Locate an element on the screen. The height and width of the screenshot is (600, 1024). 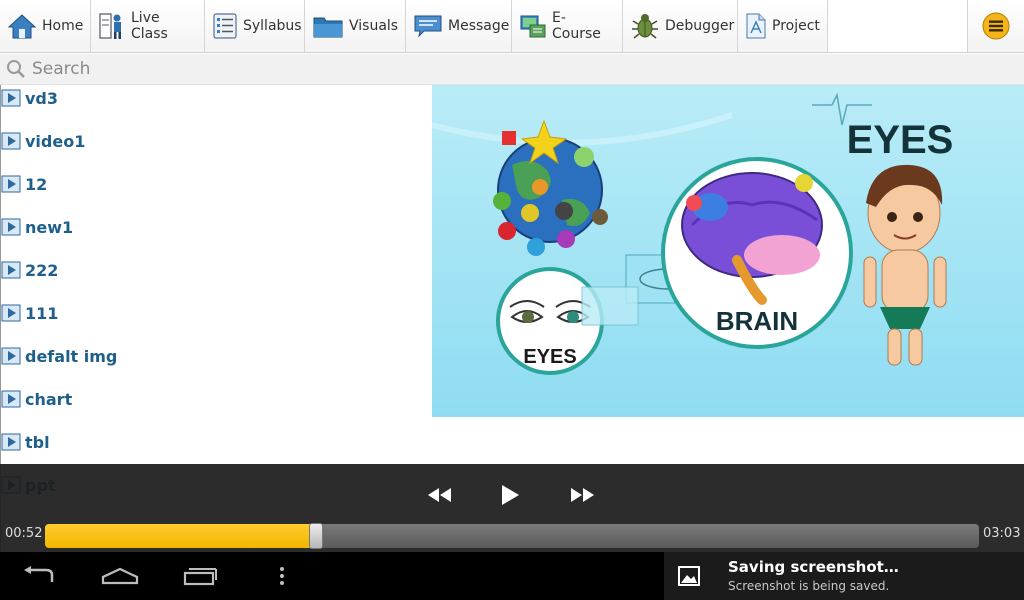
file-item: new1 is located at coordinates (37, 227).